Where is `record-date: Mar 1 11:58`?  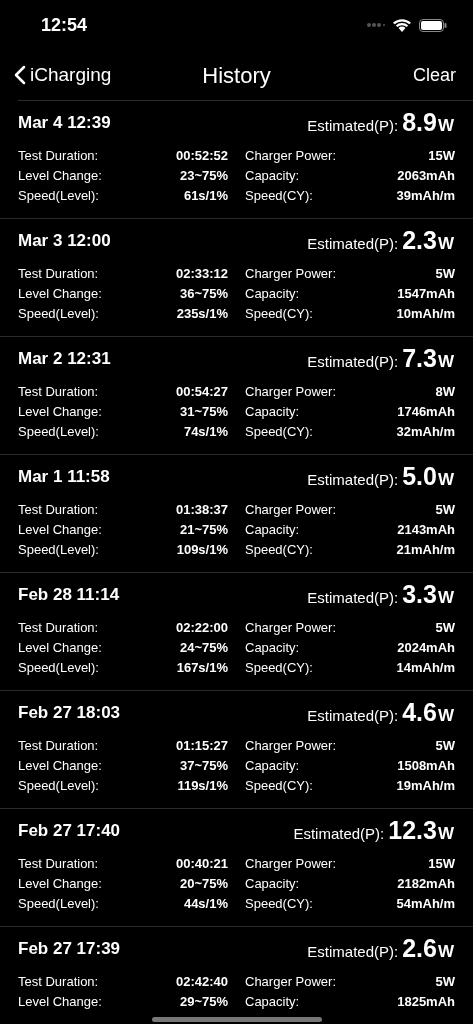 record-date: Mar 1 11:58 is located at coordinates (64, 477).